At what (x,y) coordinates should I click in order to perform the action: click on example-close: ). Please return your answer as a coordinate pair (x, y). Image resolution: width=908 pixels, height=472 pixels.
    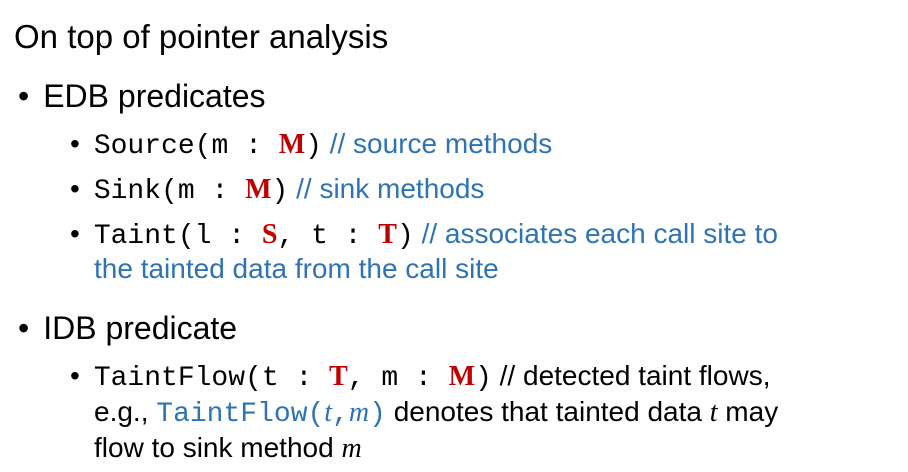
    Looking at the image, I should click on (377, 414).